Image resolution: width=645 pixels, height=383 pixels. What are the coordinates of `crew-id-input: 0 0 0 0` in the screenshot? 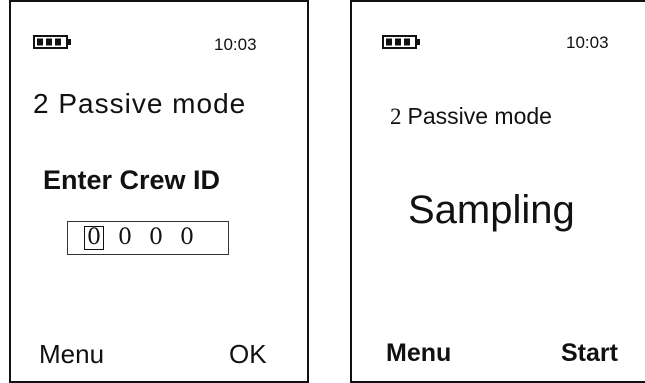 It's located at (148, 238).